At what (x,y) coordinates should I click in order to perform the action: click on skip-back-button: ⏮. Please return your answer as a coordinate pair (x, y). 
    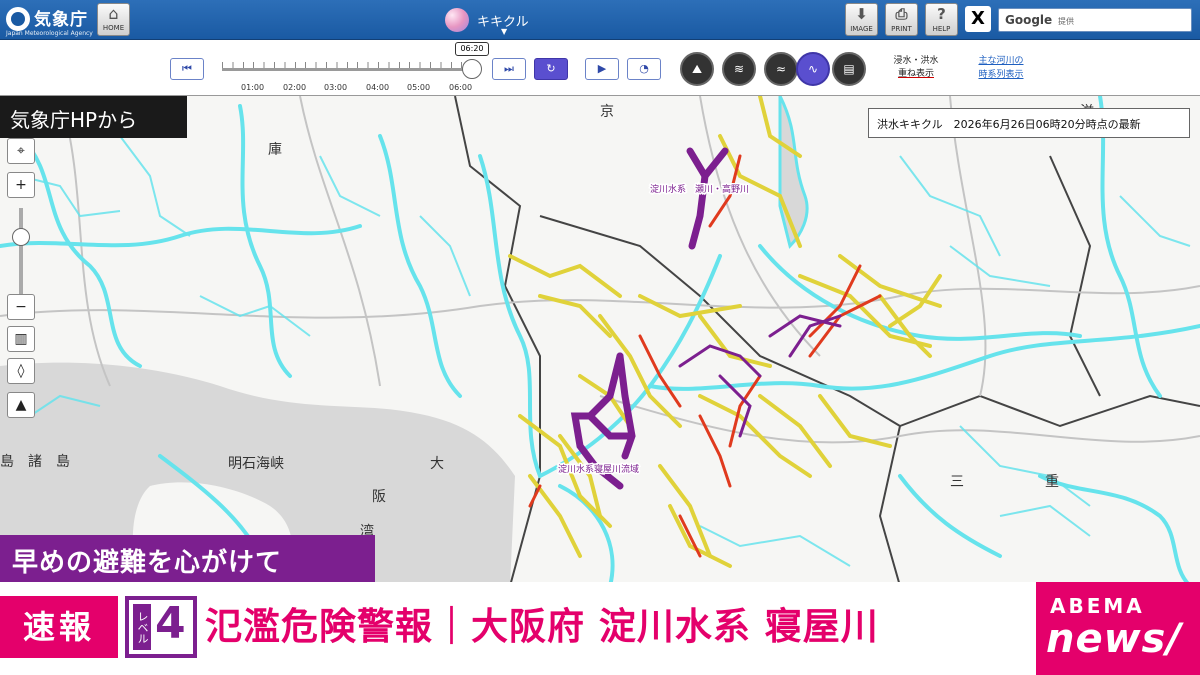
    Looking at the image, I should click on (187, 69).